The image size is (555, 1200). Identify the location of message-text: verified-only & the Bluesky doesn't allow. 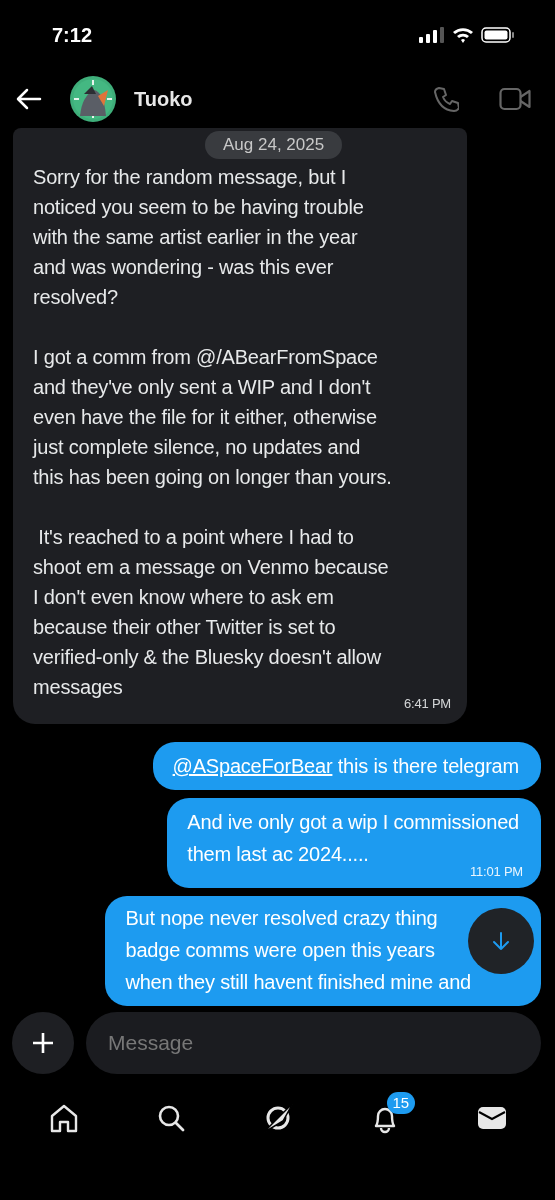
(207, 657).